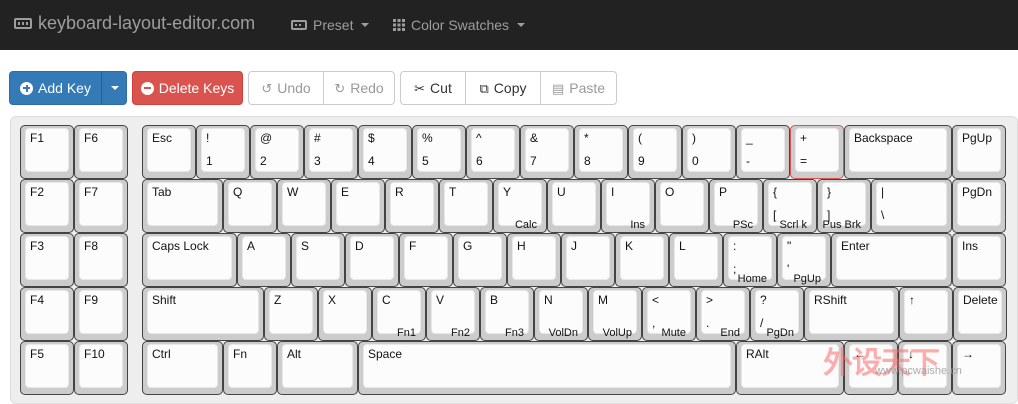 Image resolution: width=1018 pixels, height=404 pixels. Describe the element at coordinates (520, 206) in the screenshot. I see `key-y: Y Calc` at that location.